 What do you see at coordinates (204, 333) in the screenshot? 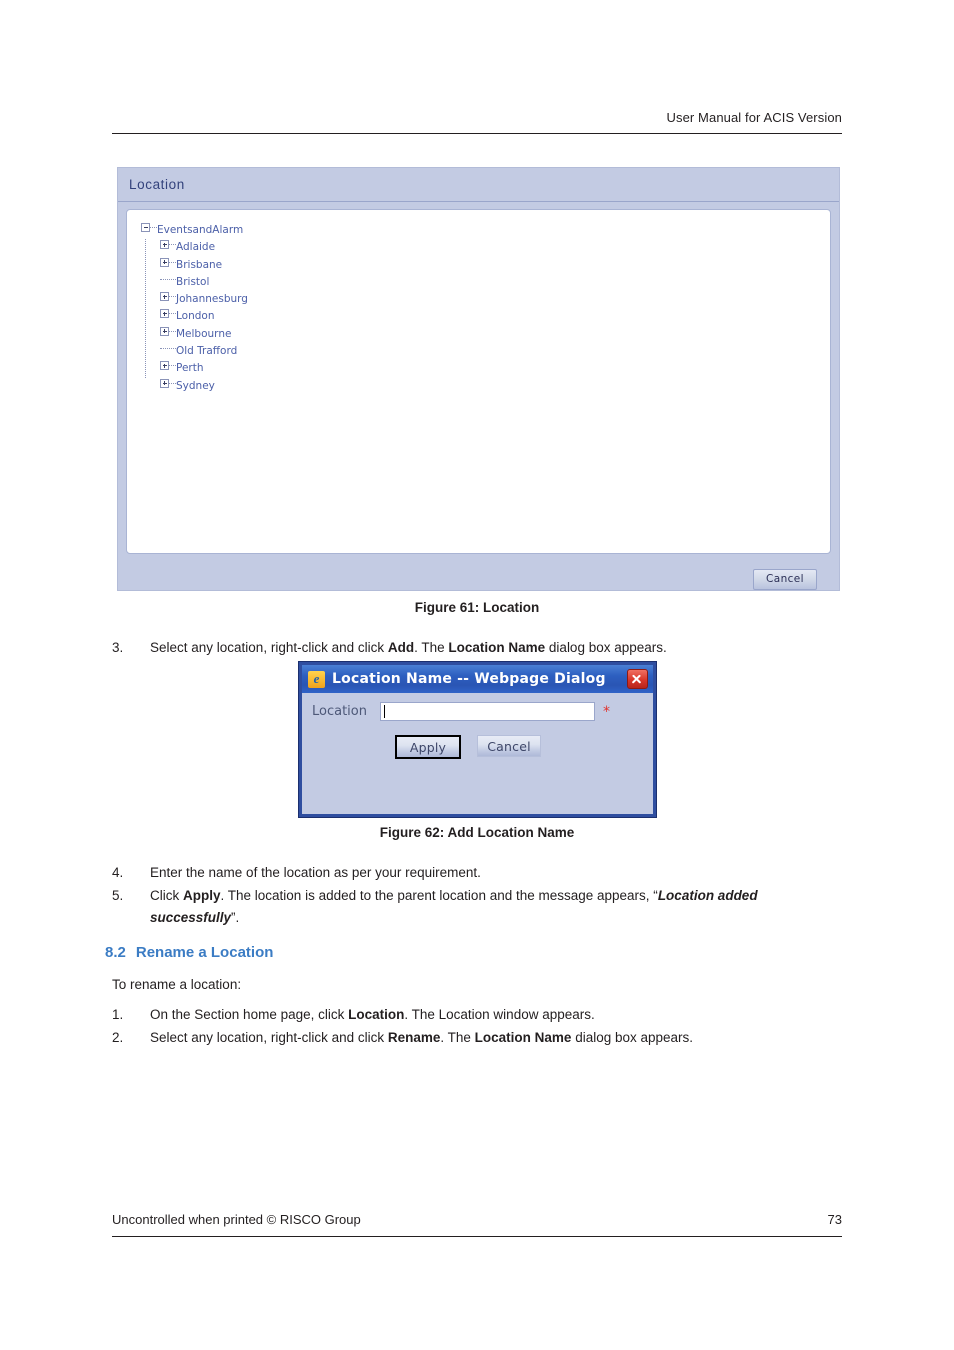
I see `tree-node-label: Melbourne` at bounding box center [204, 333].